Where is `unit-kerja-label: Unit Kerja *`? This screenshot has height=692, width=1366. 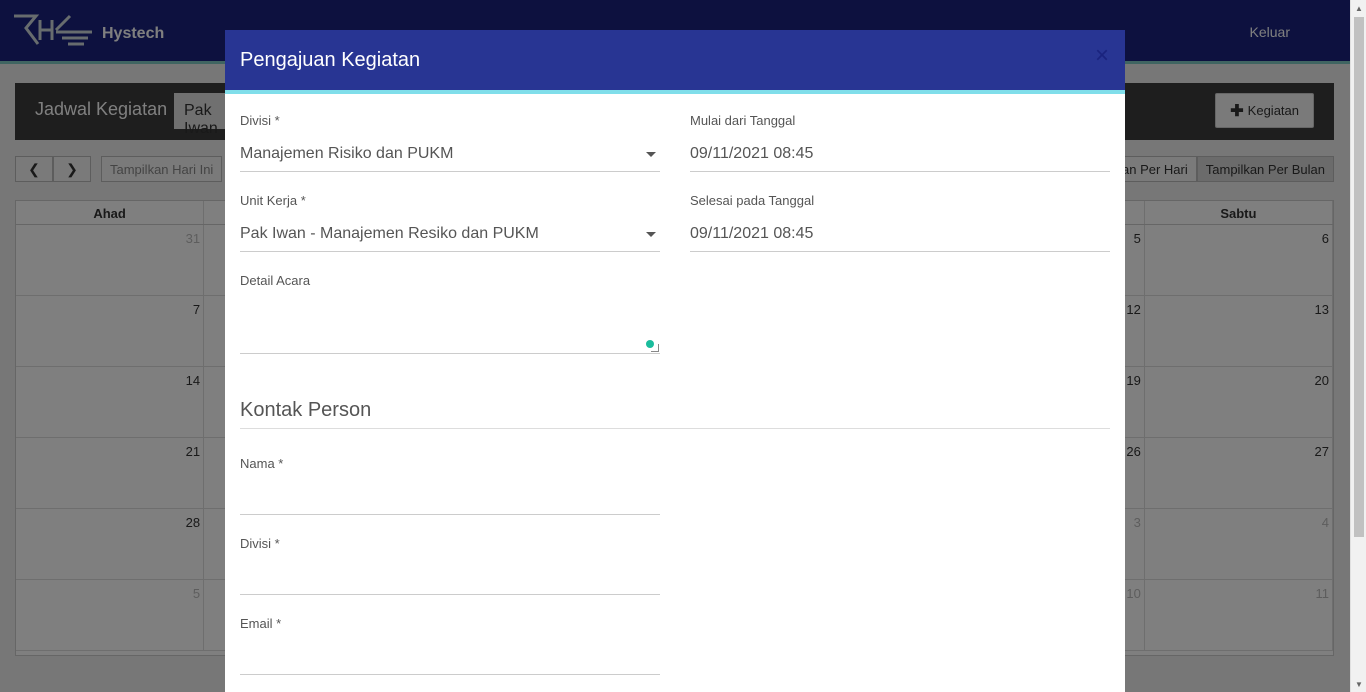 unit-kerja-label: Unit Kerja * is located at coordinates (273, 200).